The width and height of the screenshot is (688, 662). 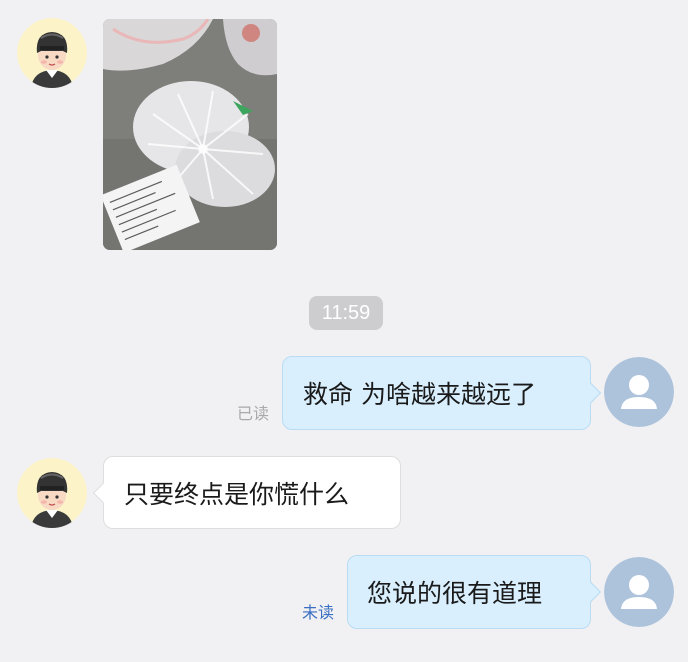 What do you see at coordinates (237, 494) in the screenshot?
I see `message-text: 只要终点是你慌什么` at bounding box center [237, 494].